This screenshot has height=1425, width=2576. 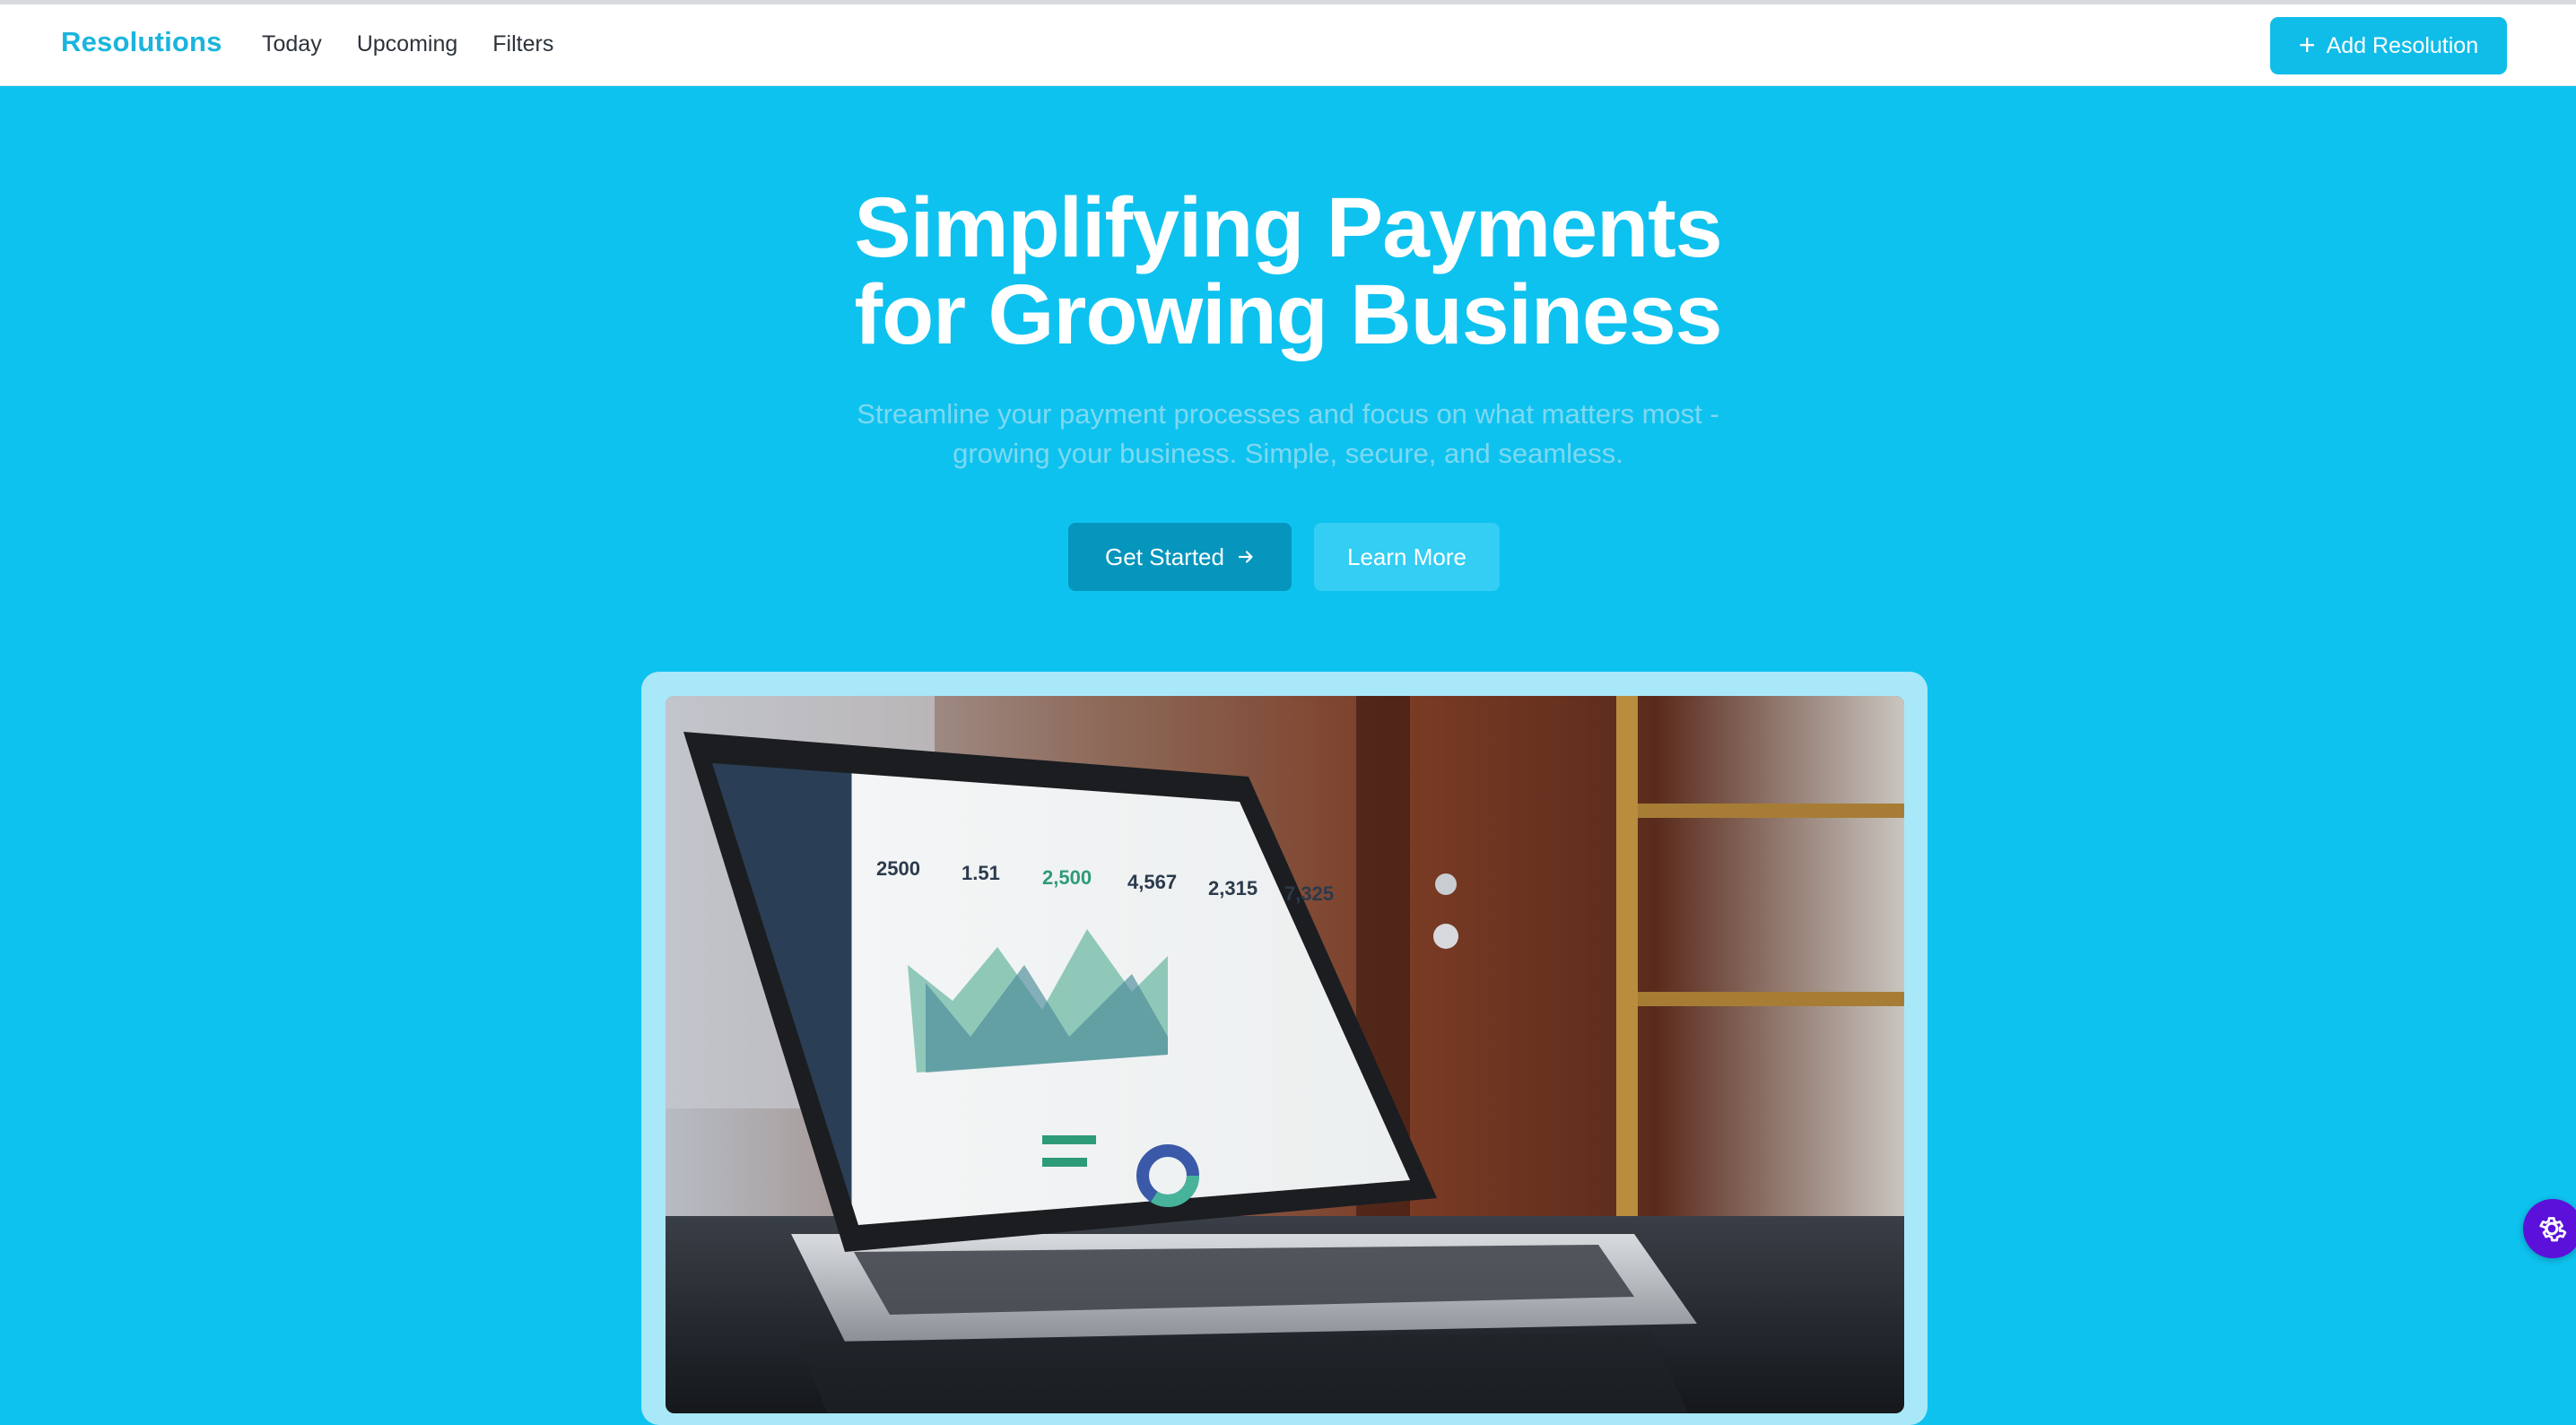 I want to click on get-started-label: Get Started, so click(x=1164, y=556).